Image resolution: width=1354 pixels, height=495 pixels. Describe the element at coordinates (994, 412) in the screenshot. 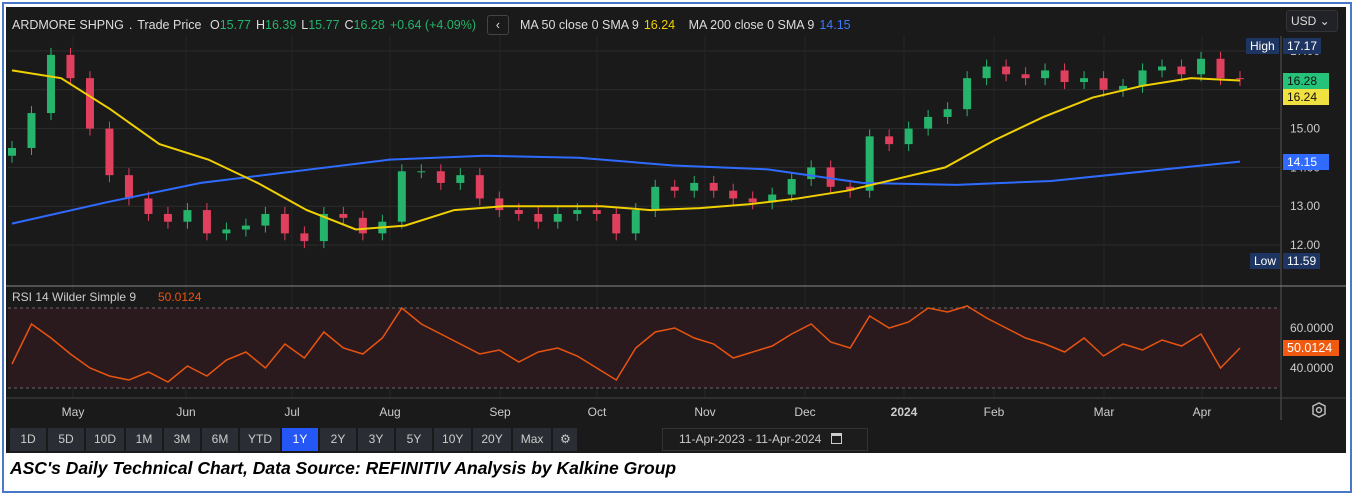

I see `time-tick: Feb` at that location.